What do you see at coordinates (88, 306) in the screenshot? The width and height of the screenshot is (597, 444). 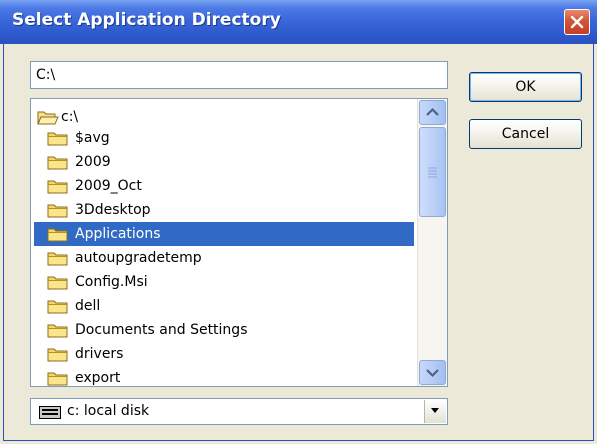 I see `tree-item-label: dell` at bounding box center [88, 306].